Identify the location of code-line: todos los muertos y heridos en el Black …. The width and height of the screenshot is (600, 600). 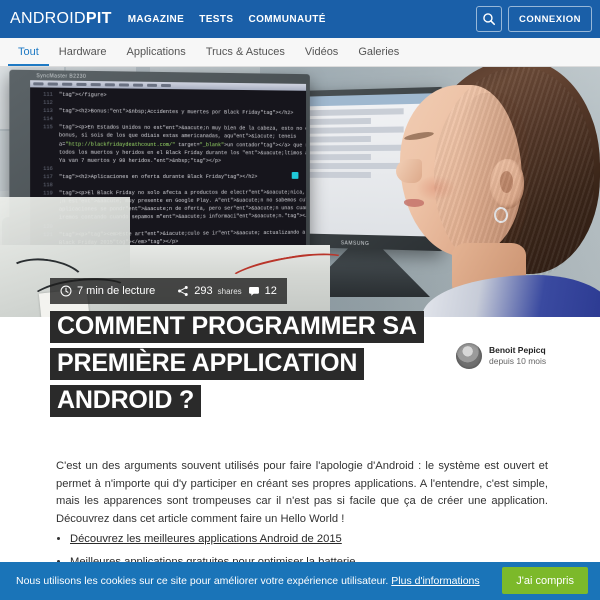
(182, 153).